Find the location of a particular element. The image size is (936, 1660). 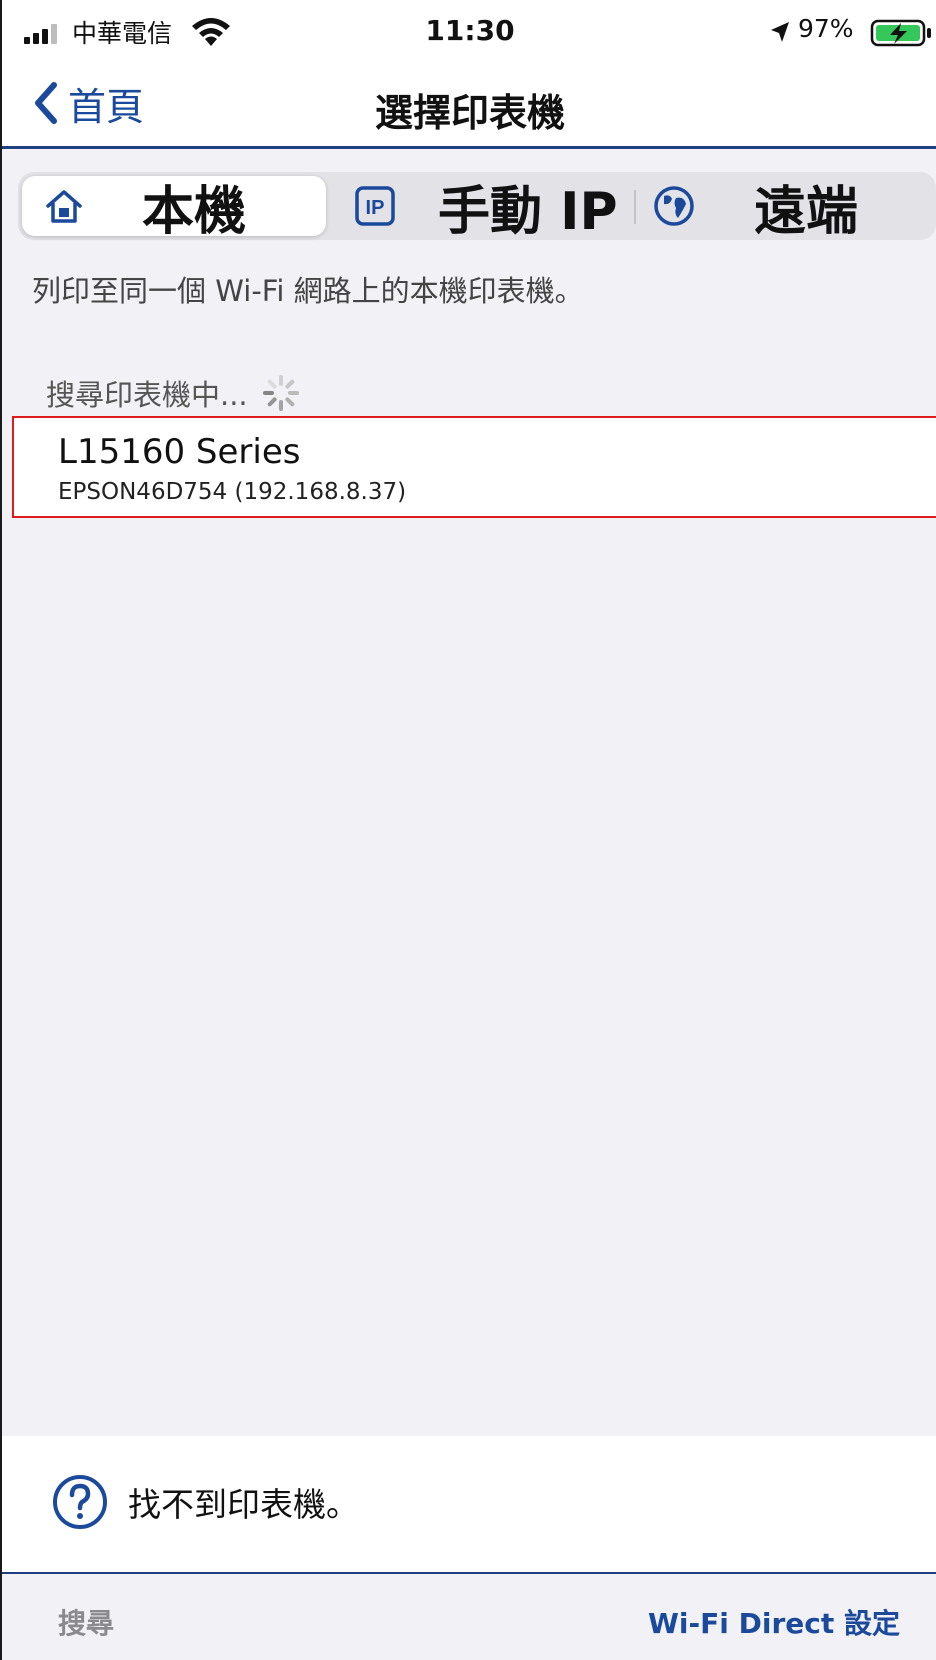

ip-icon: IP is located at coordinates (375, 206).